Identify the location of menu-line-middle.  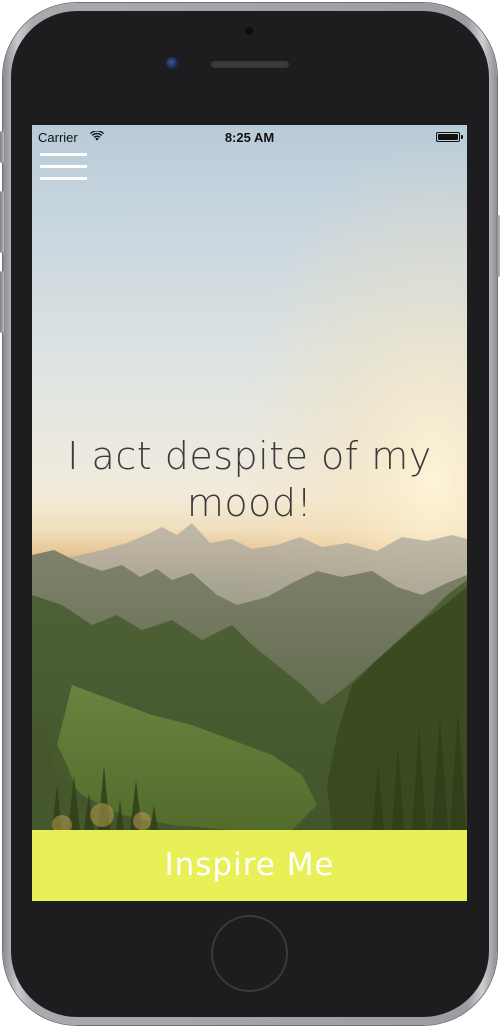
(63, 166).